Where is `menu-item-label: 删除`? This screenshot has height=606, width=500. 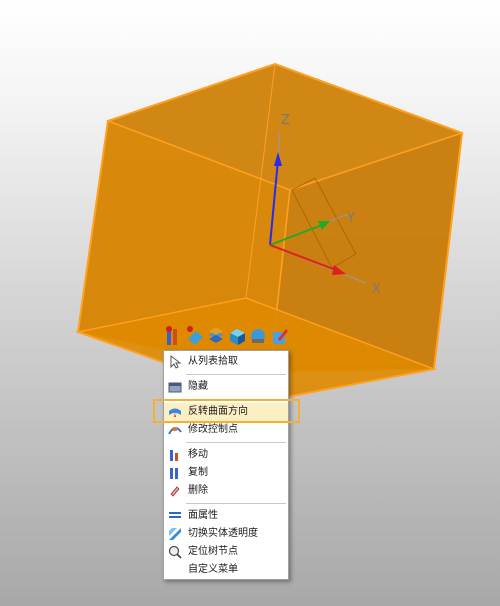
menu-item-label: 删除 is located at coordinates (198, 490).